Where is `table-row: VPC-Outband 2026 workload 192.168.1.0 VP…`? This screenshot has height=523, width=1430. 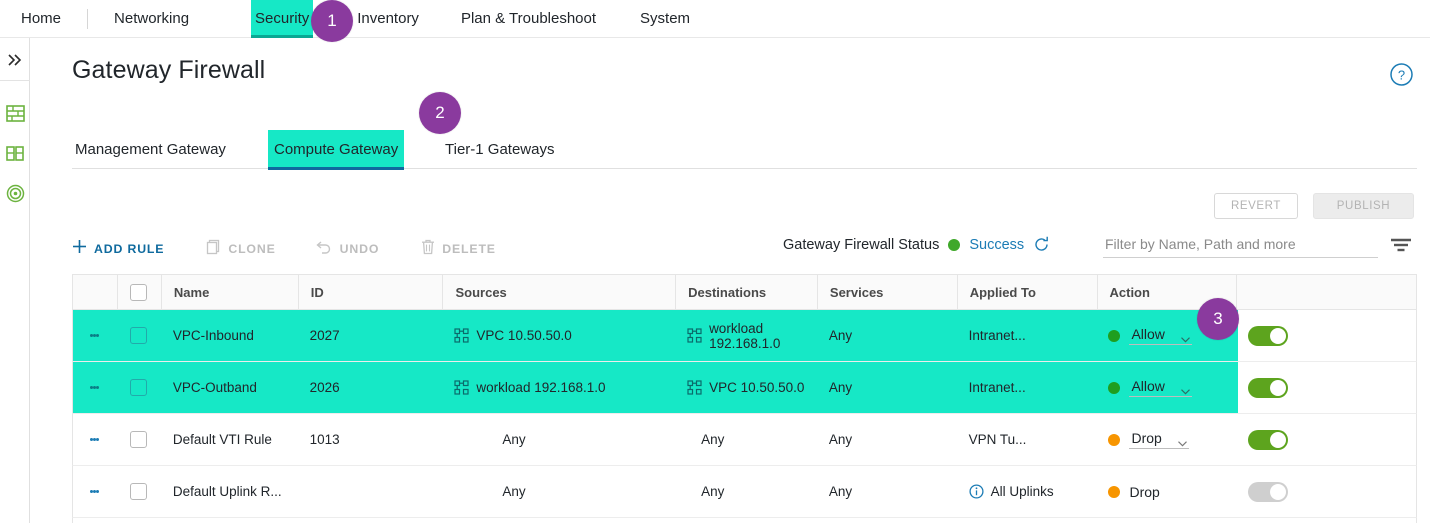
table-row: VPC-Outband 2026 workload 192.168.1.0 VP… is located at coordinates (744, 388).